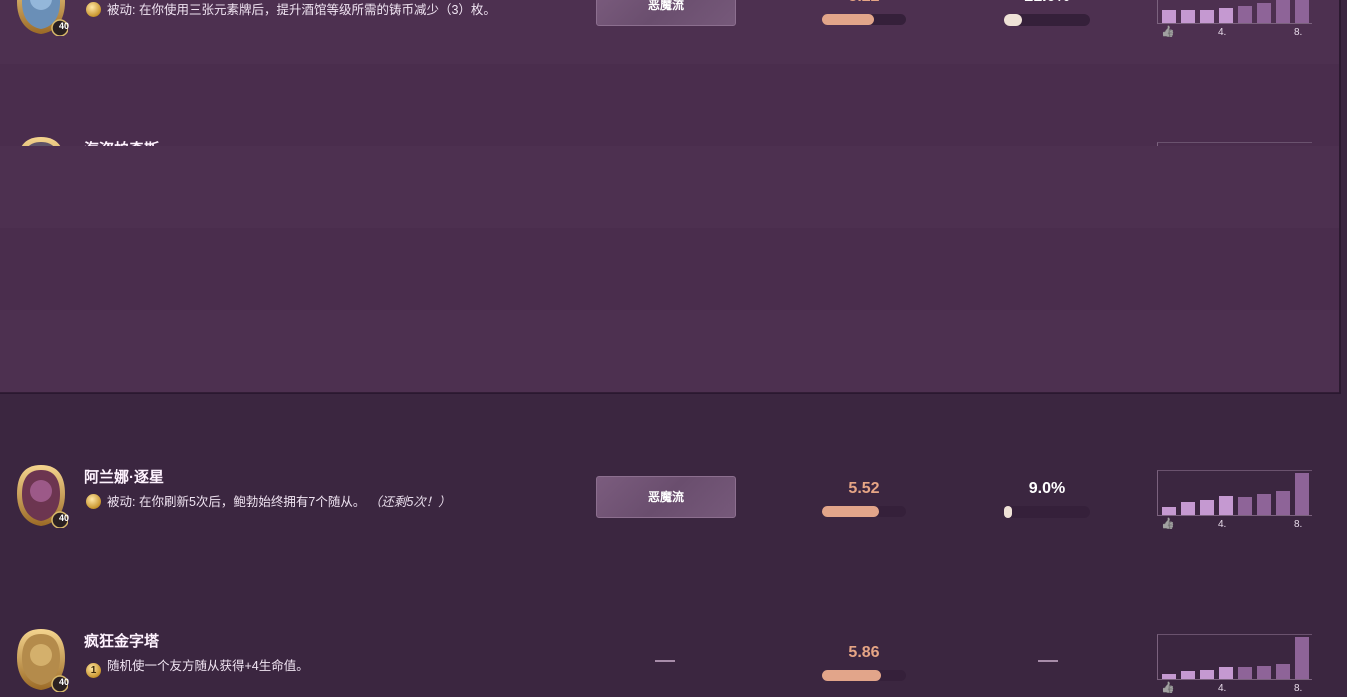 The width and height of the screenshot is (1347, 697). I want to click on description-note: （还剩5次！）, so click(408, 502).